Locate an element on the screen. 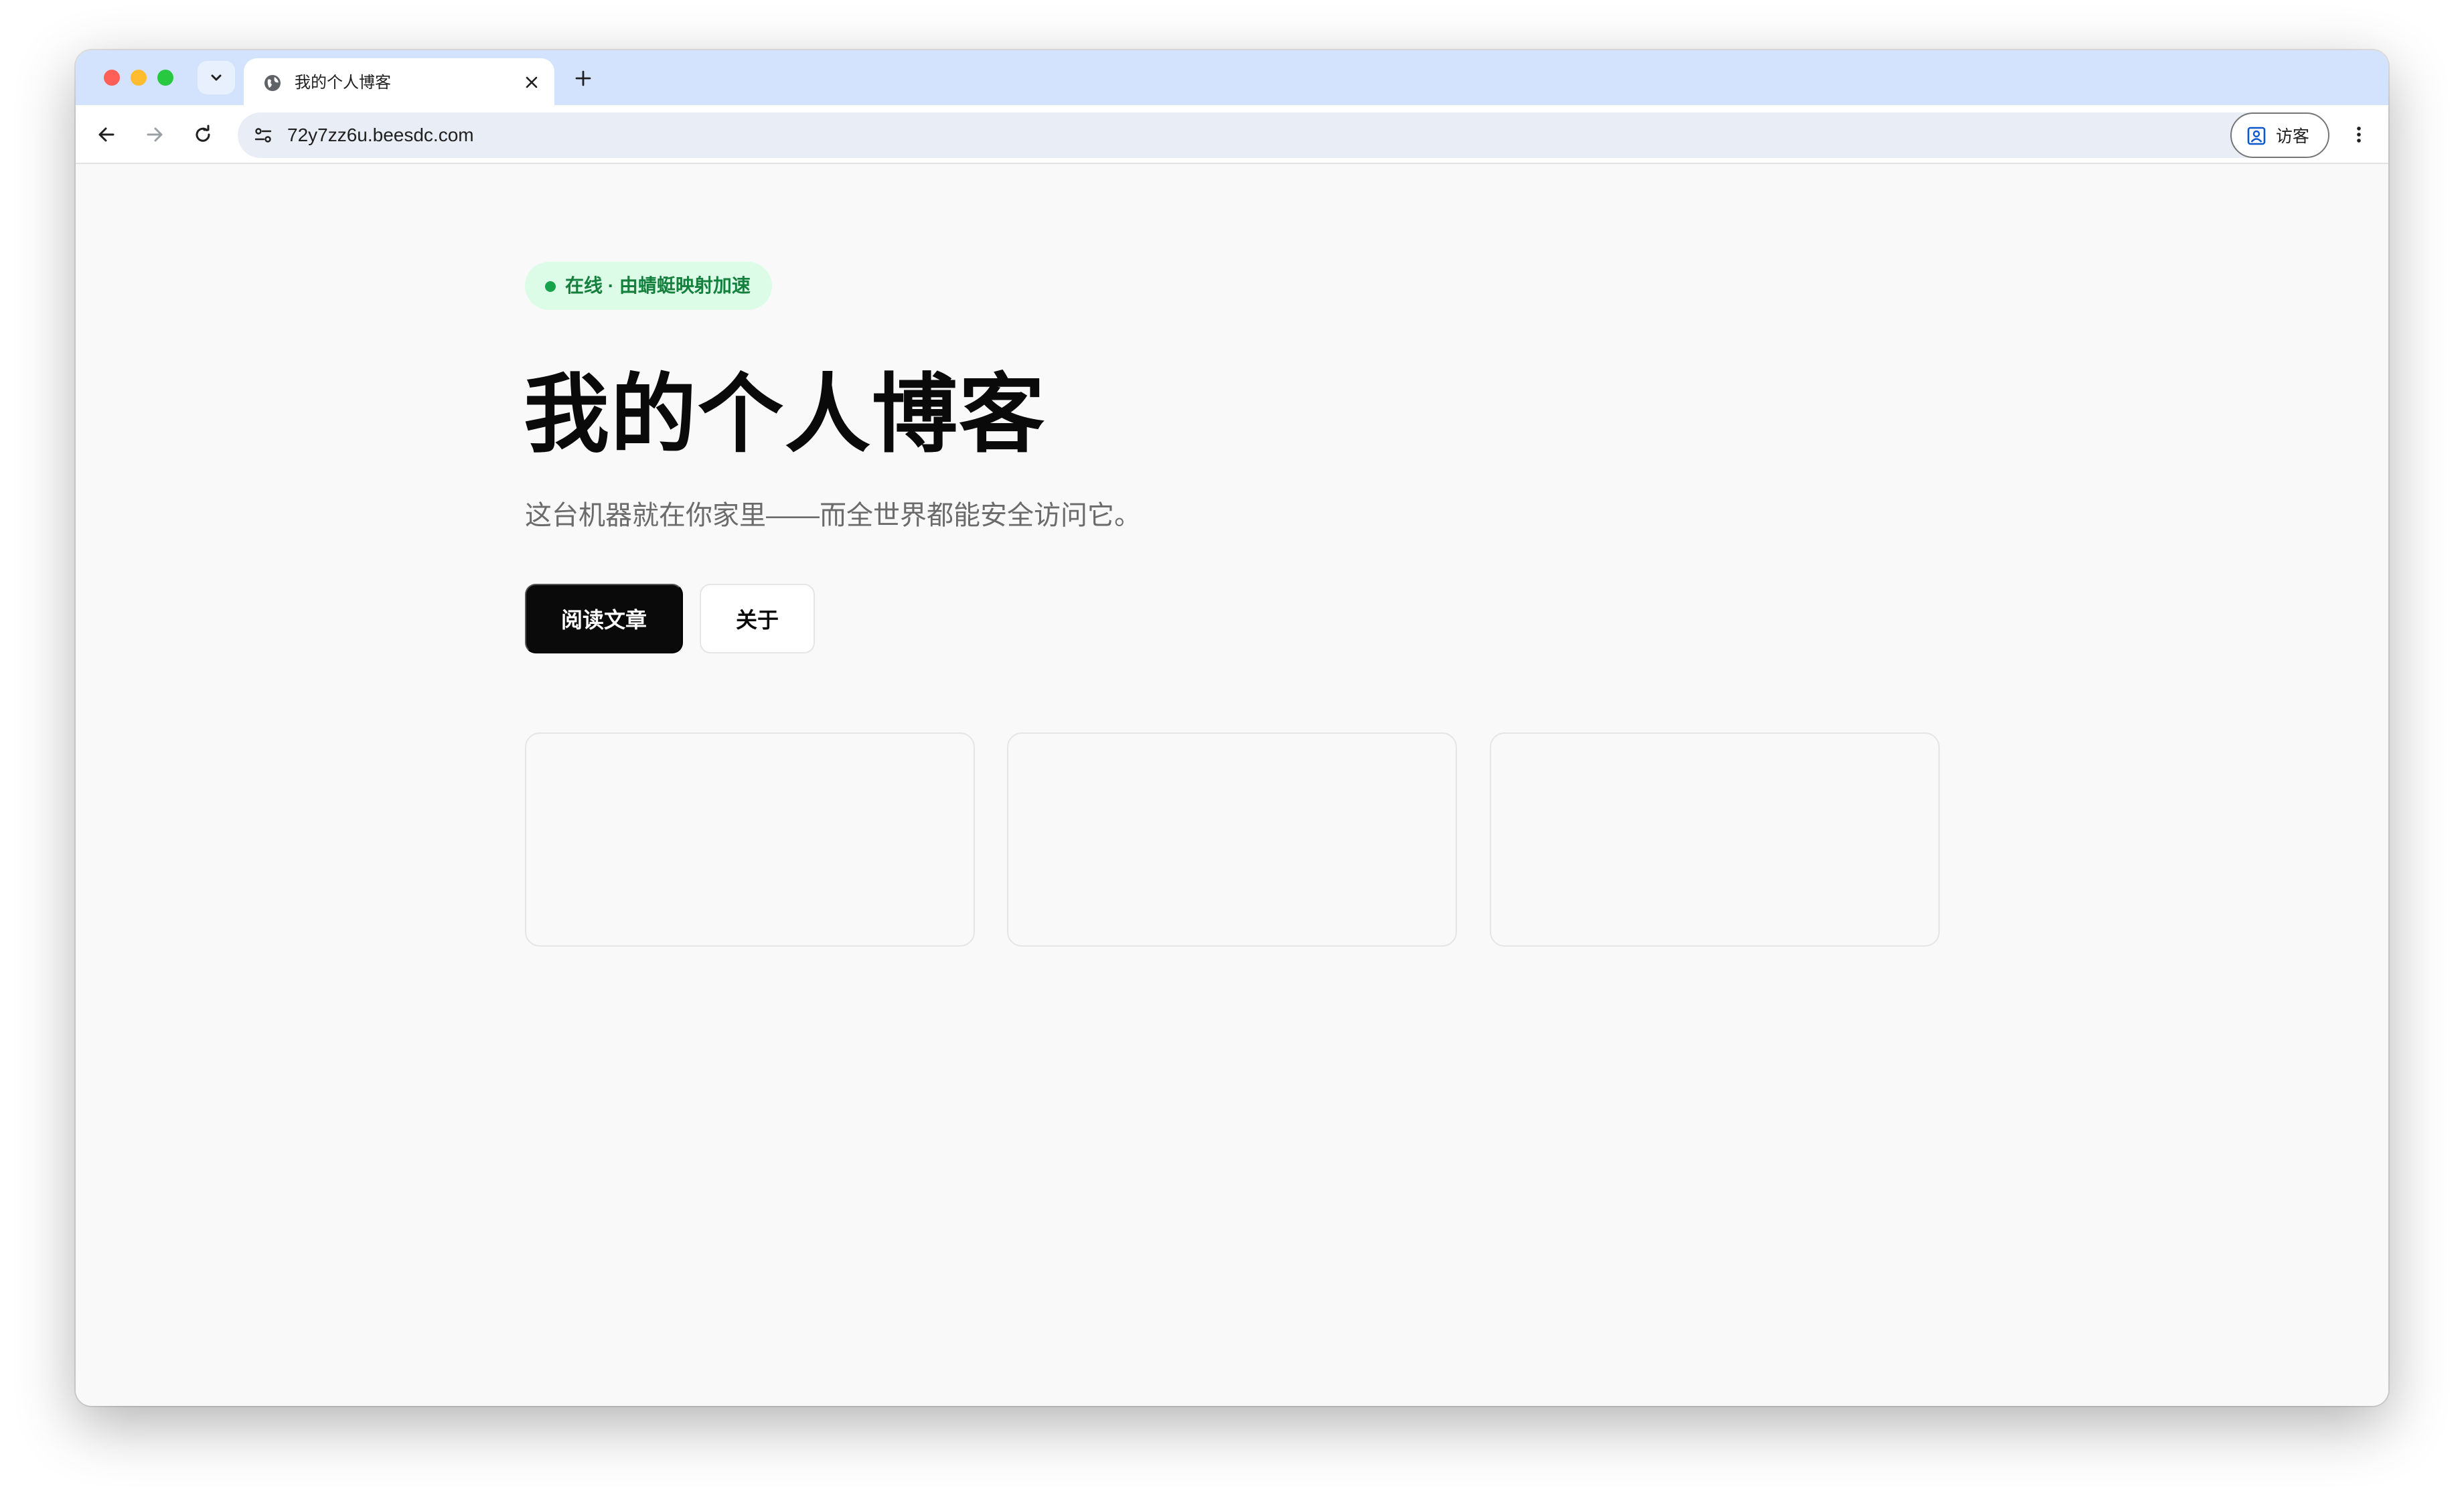 The width and height of the screenshot is (2464, 1505). browser-menu-button is located at coordinates (2359, 134).